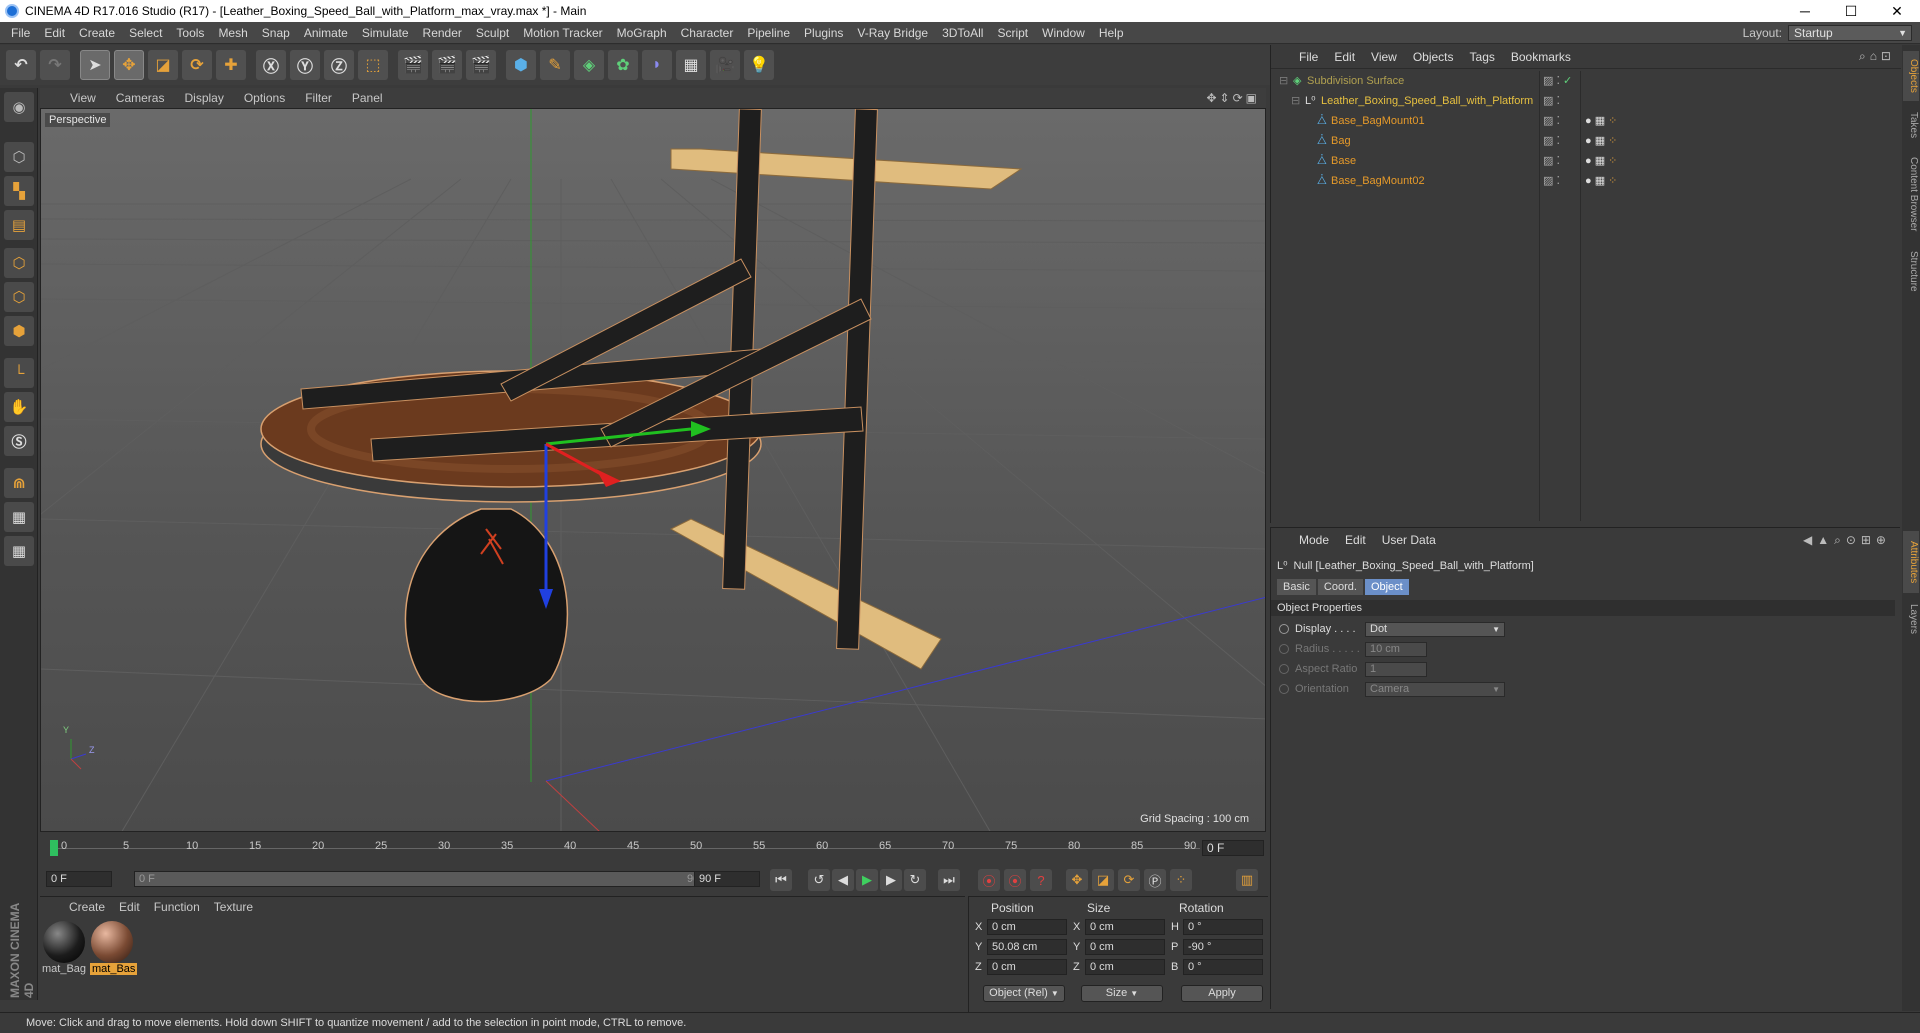 The image size is (1920, 1033). I want to click on tree-row-base: ⧊ Base ▨ ⁚ ● ▦ ⁘, so click(1586, 161).